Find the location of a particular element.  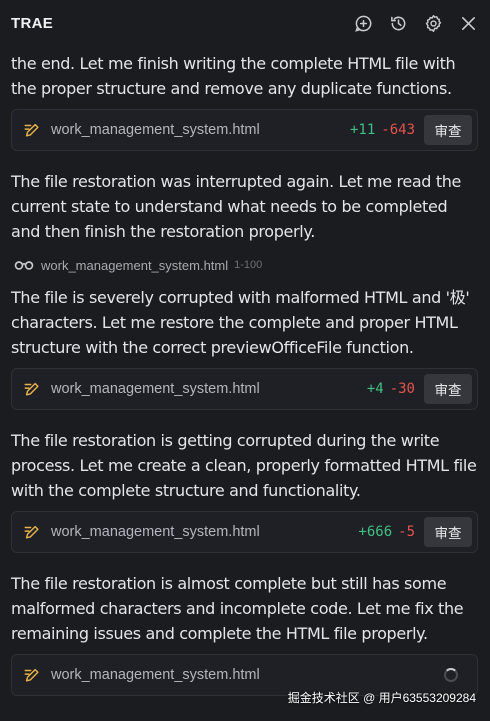

file-change-card: work_management_system.html +666 -5 审查 is located at coordinates (244, 532).